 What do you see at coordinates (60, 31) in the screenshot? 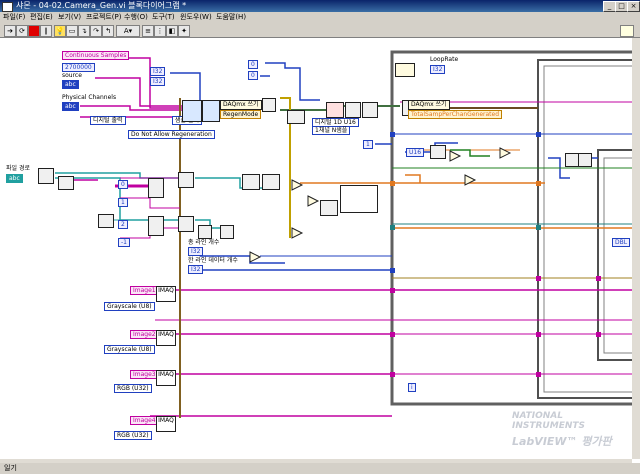
I see `highlight-execution-icon: 💡` at bounding box center [60, 31].